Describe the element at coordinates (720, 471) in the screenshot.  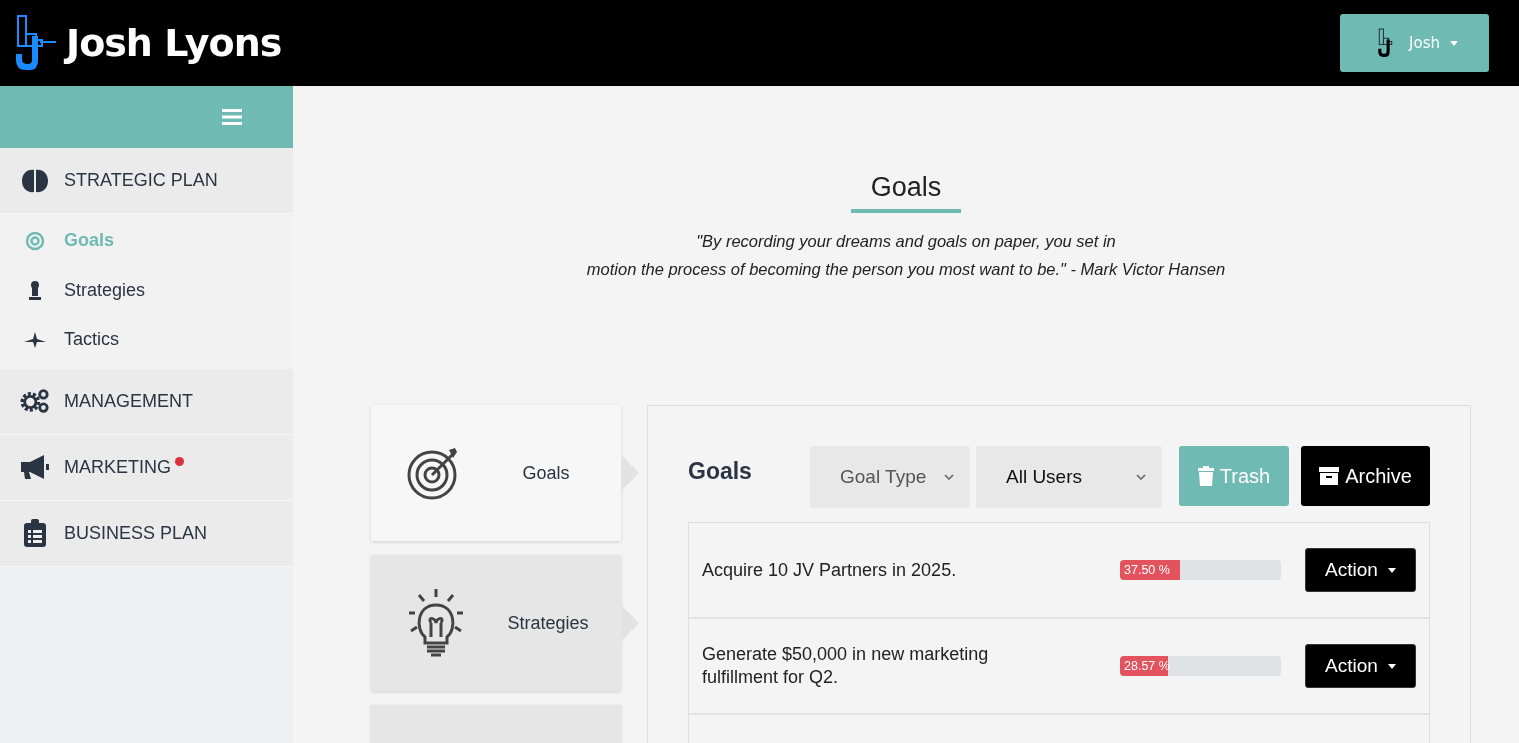
I see `panel-title: Goals` at that location.